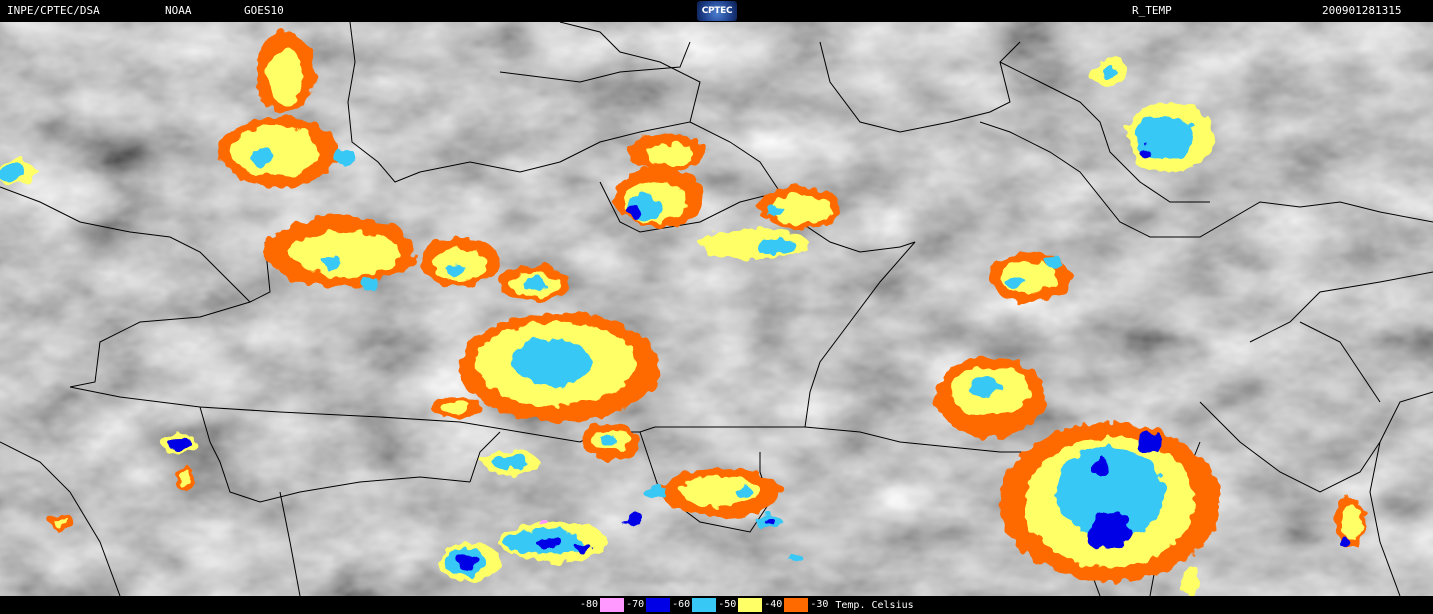 The height and width of the screenshot is (614, 1433). What do you see at coordinates (874, 605) in the screenshot?
I see `legend-unit: Temp. Celsius` at bounding box center [874, 605].